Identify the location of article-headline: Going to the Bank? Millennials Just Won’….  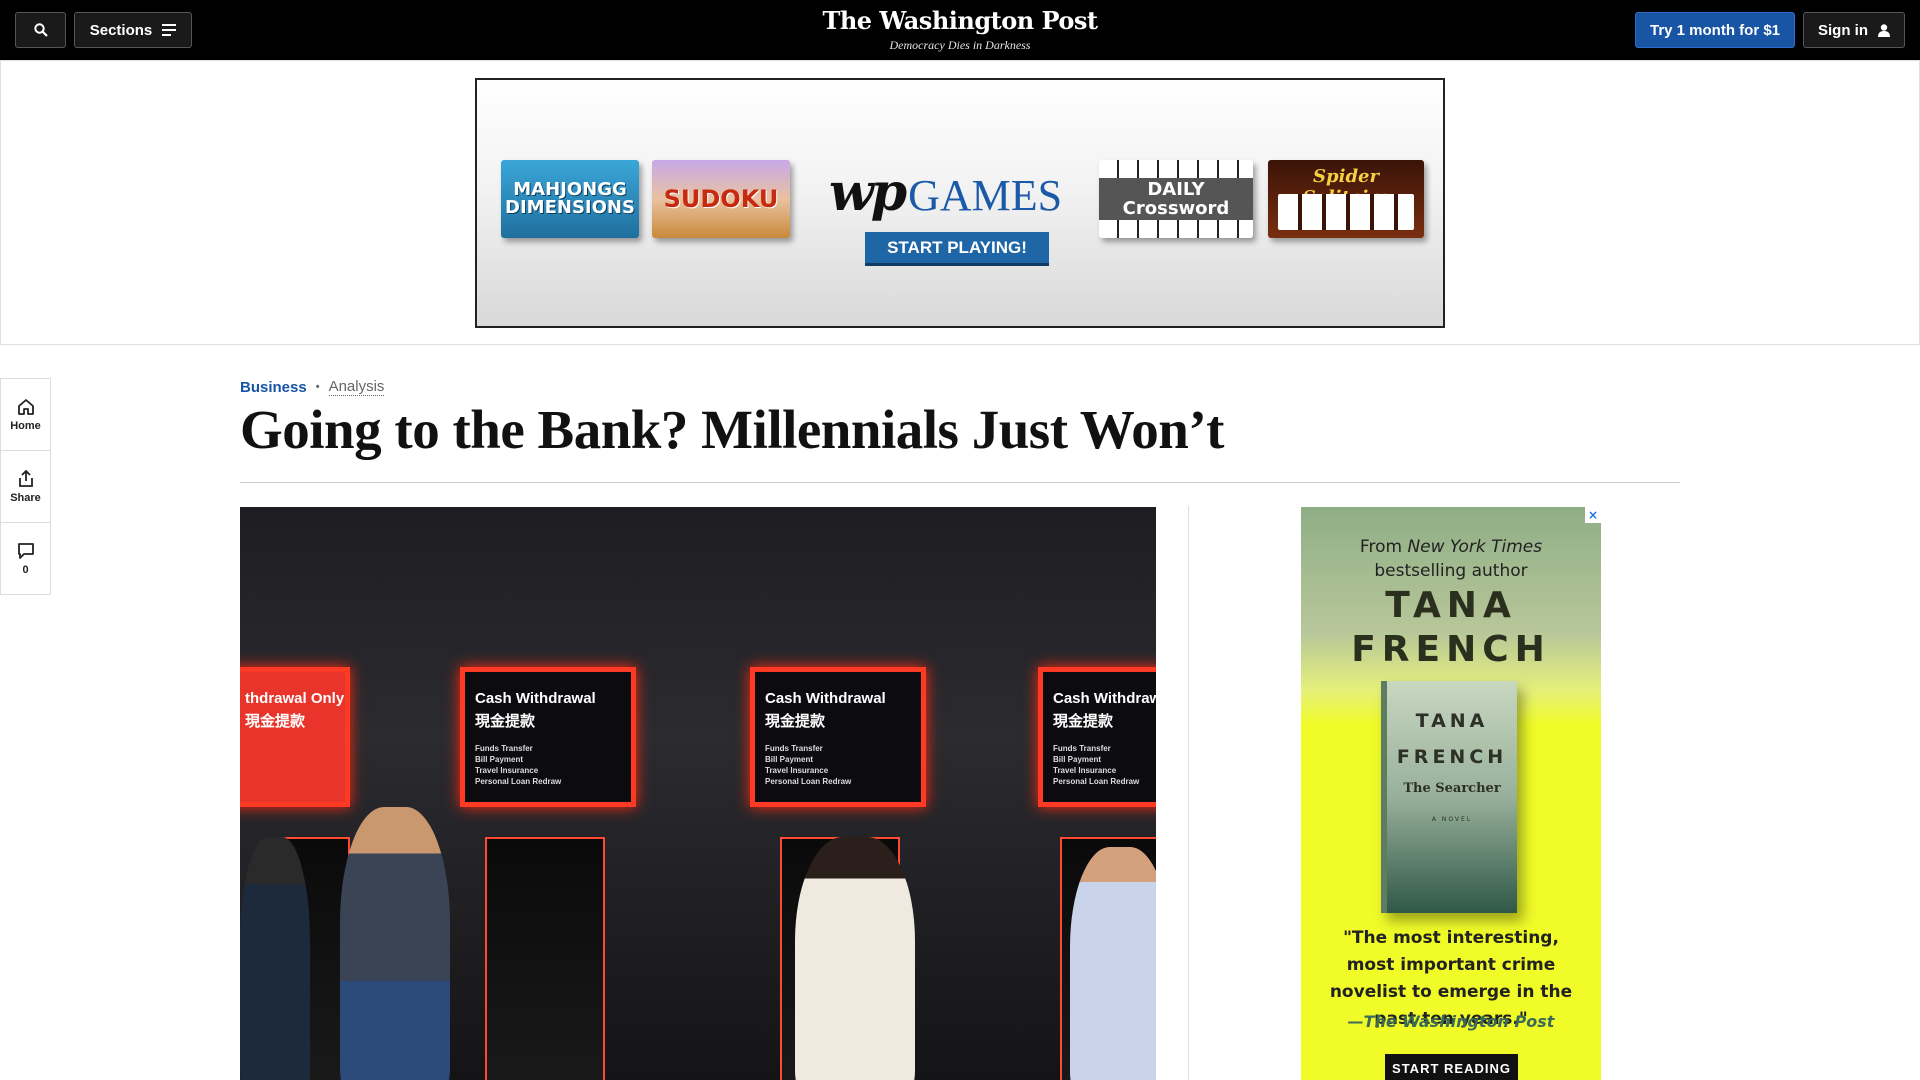
(732, 429).